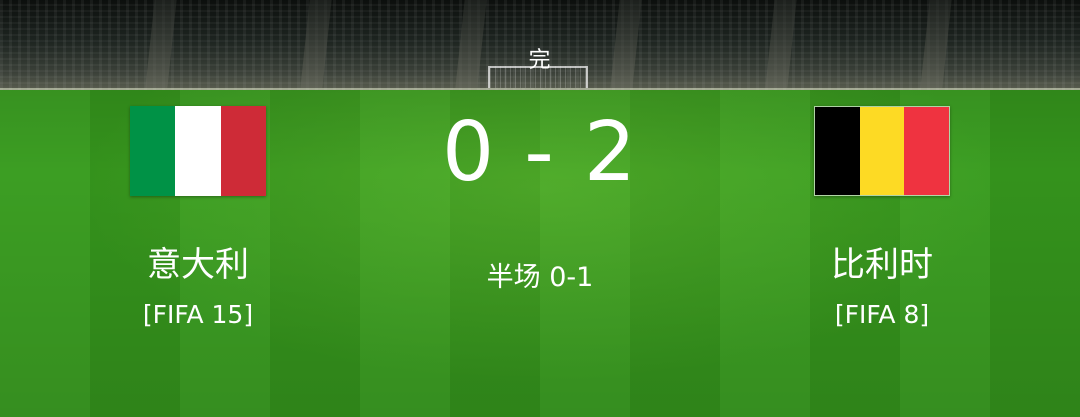 Image resolution: width=1080 pixels, height=417 pixels. Describe the element at coordinates (198, 314) in the screenshot. I see `home-team-fifa-rank: [FIFA 15]` at that location.